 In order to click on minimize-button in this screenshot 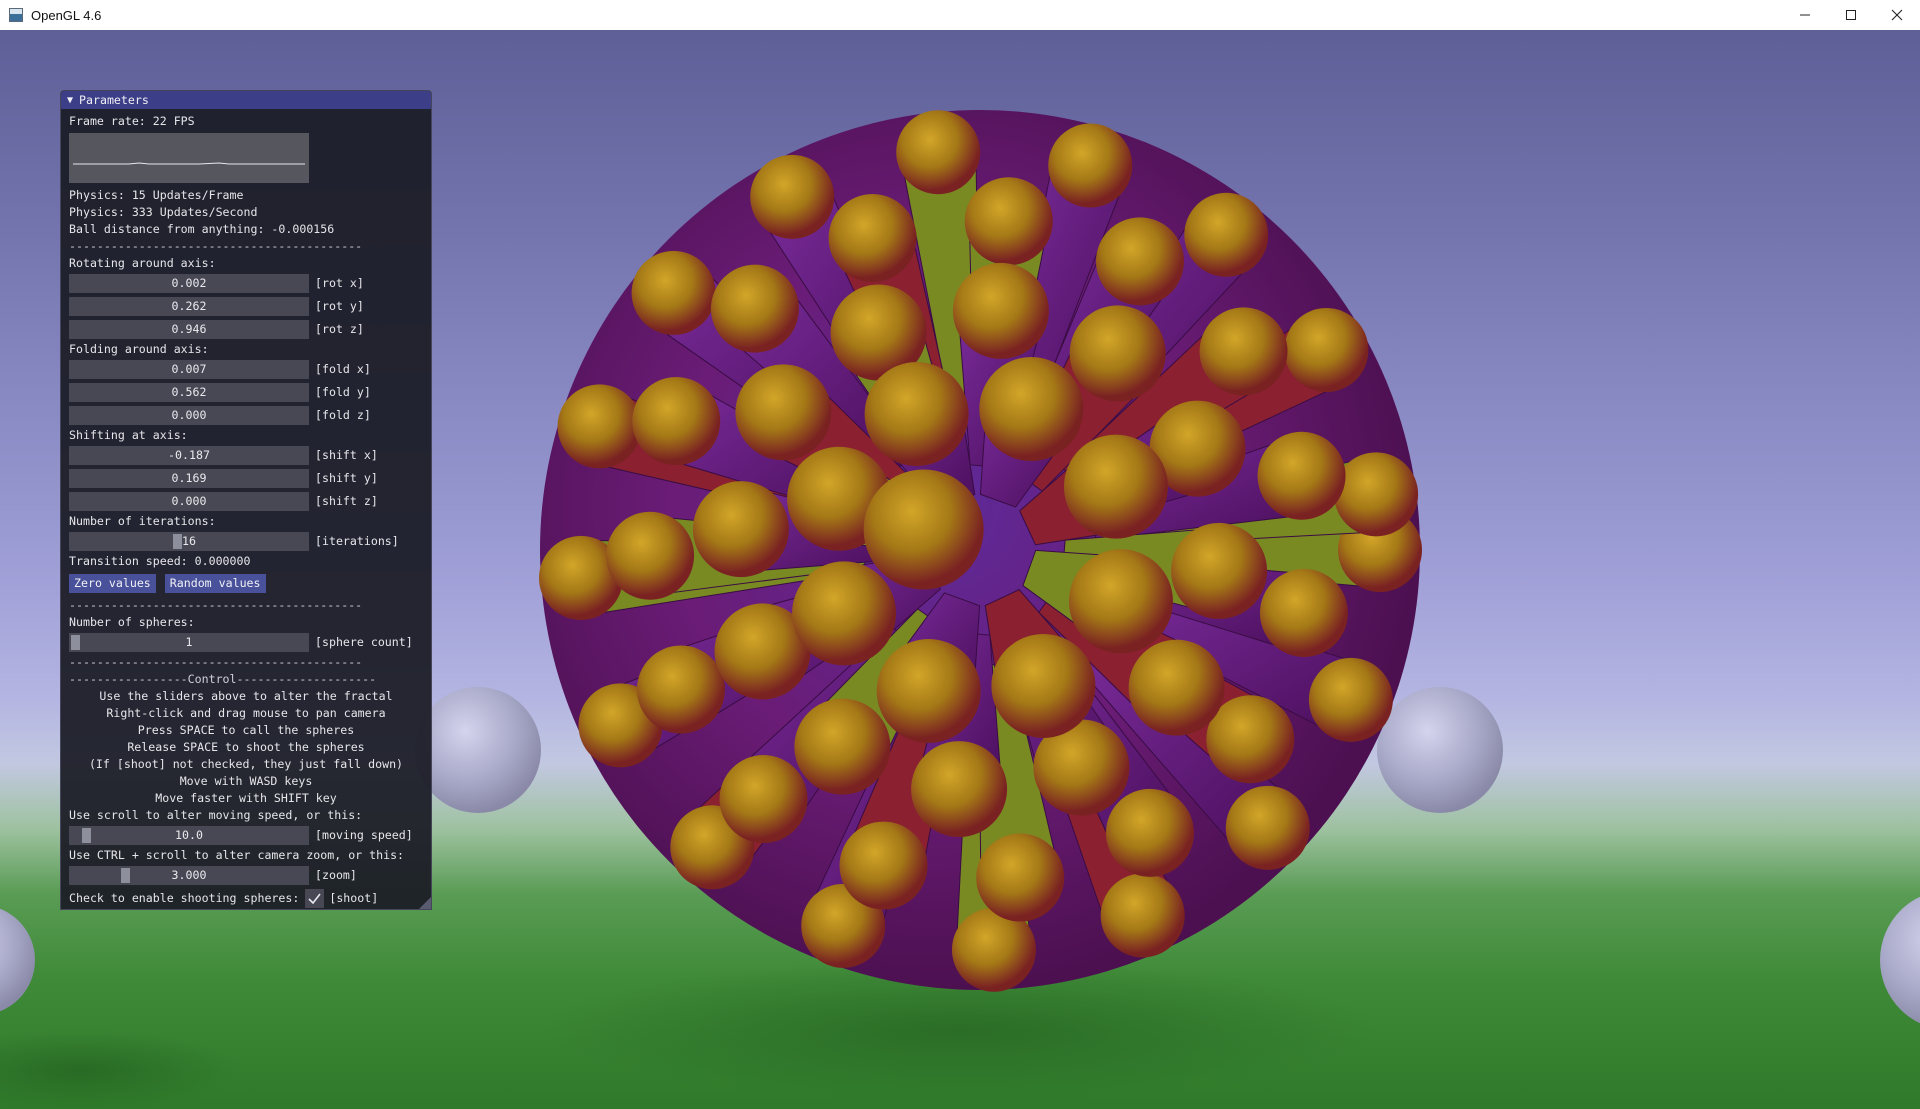, I will do `click(1805, 15)`.